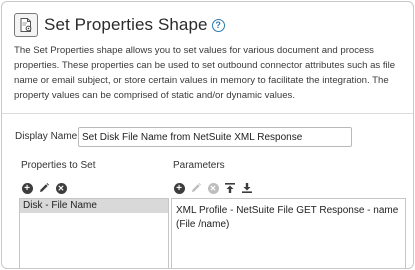  What do you see at coordinates (218, 25) in the screenshot?
I see `question-circle-icon: ?` at bounding box center [218, 25].